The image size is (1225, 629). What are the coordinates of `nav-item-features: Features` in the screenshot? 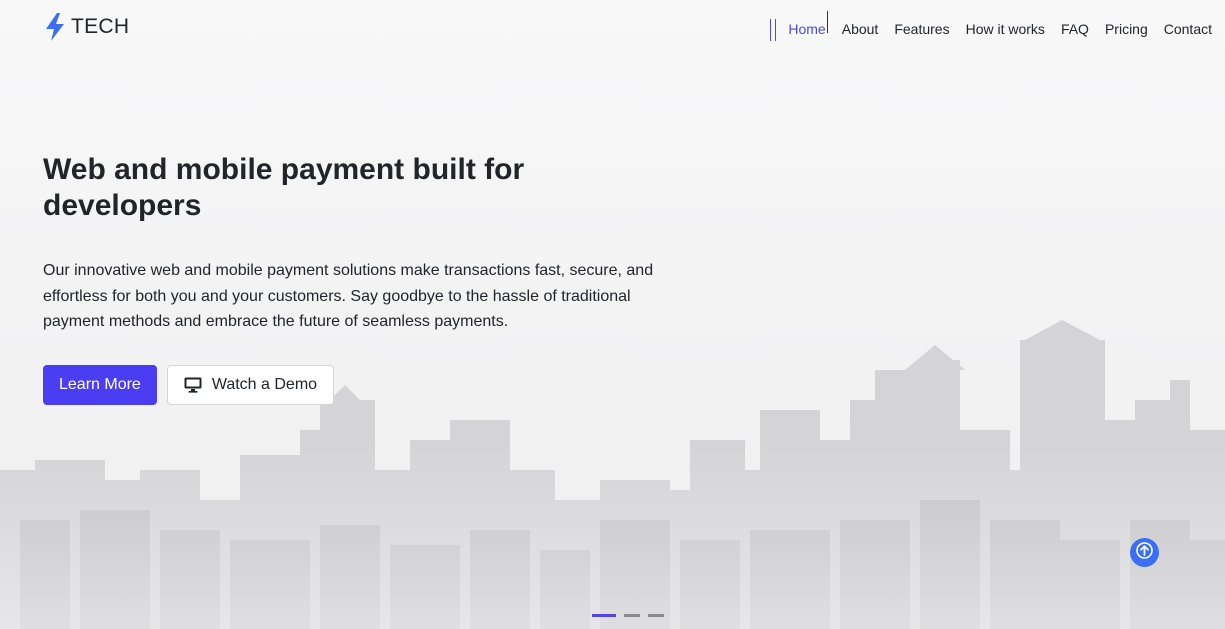 It's located at (921, 29).